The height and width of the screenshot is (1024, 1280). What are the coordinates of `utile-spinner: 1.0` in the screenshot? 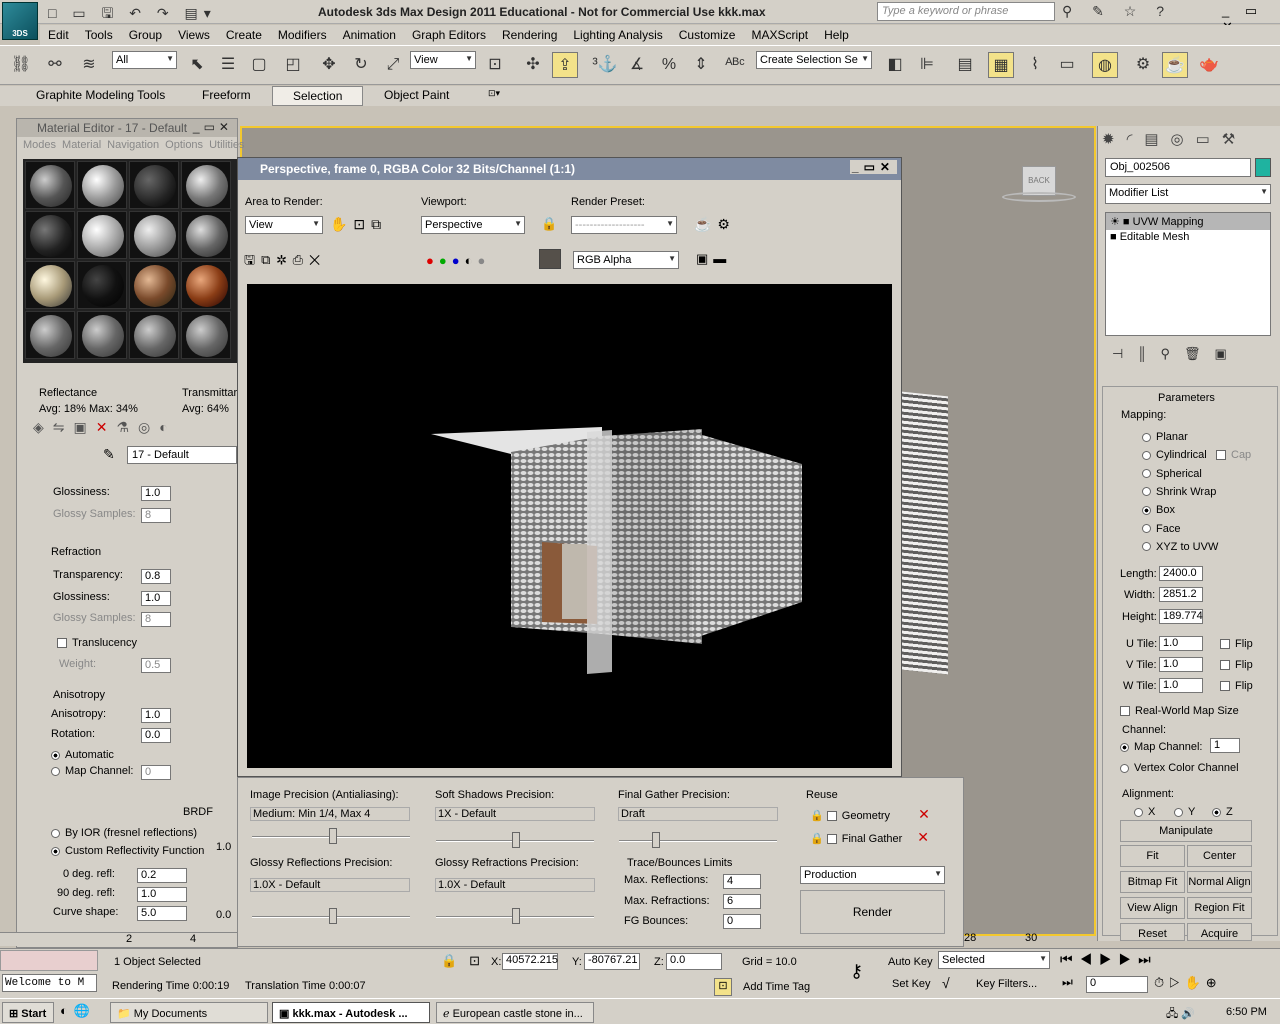 It's located at (1181, 643).